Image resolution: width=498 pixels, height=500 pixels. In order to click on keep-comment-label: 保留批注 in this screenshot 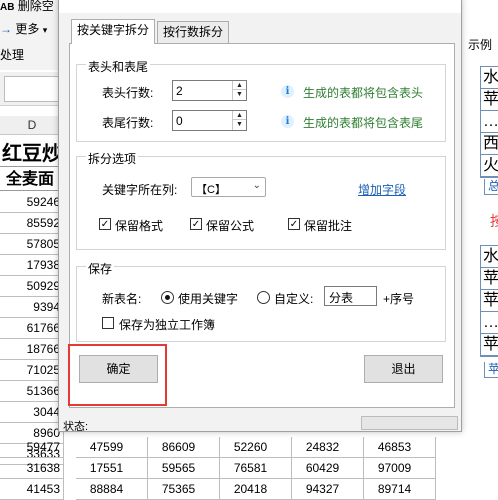, I will do `click(328, 226)`.